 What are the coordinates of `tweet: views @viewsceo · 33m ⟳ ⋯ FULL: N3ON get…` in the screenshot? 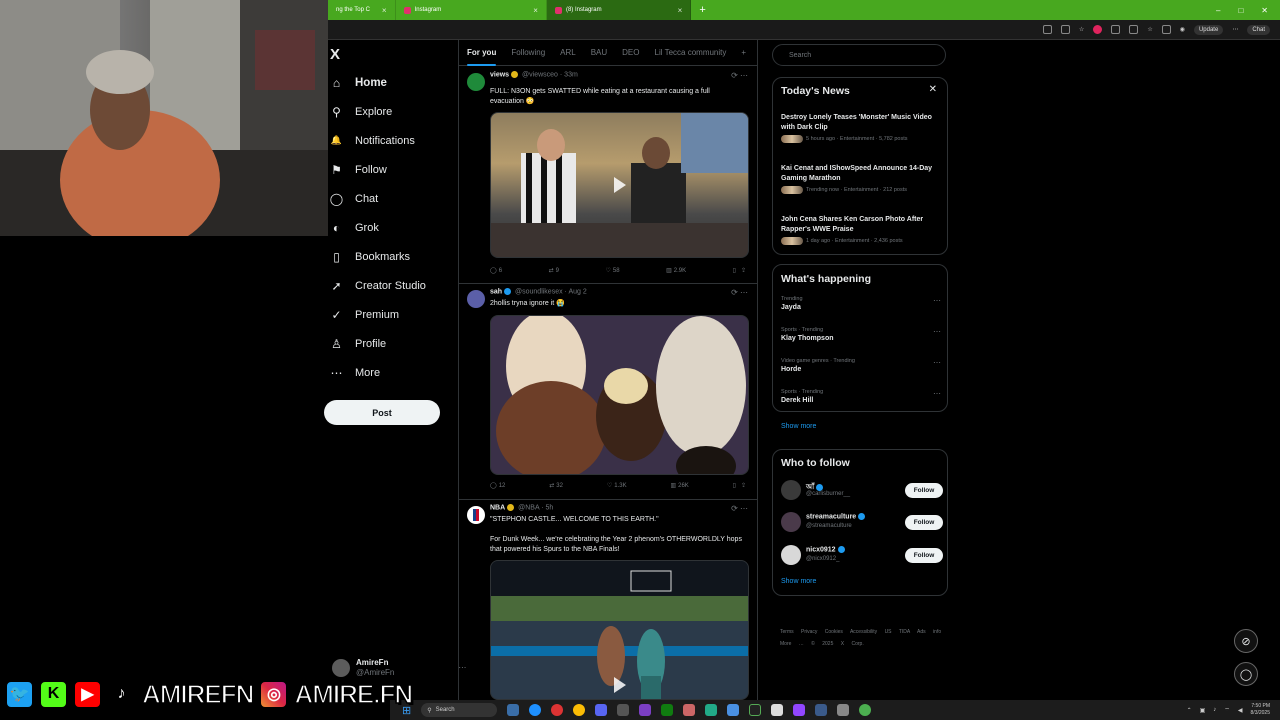 It's located at (608, 175).